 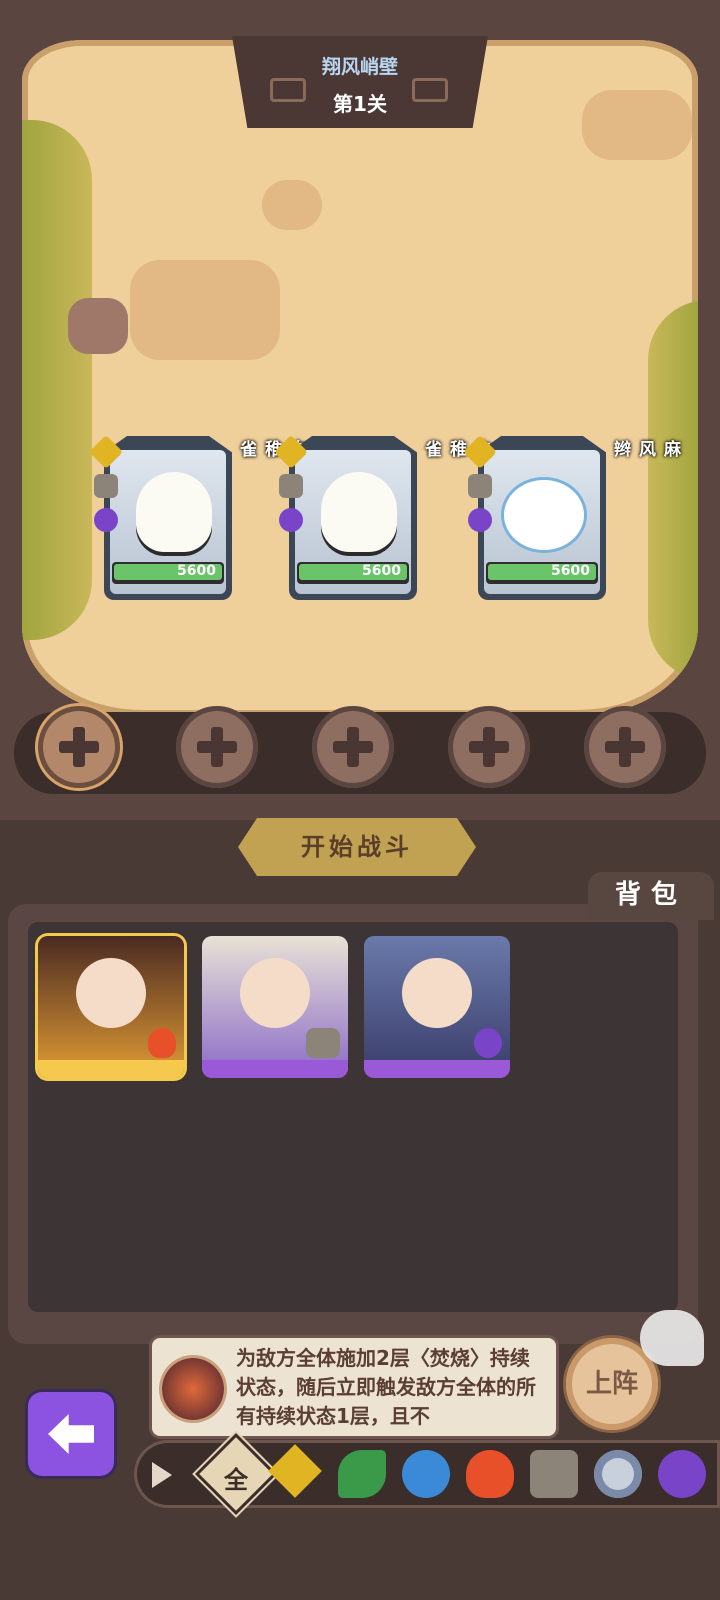 What do you see at coordinates (386, 1387) in the screenshot?
I see `skill-description: 为敌方全体施加2层〈焚烧〉持续状态，随后立即触发敌方全体的所有持续状态1层，且不` at bounding box center [386, 1387].